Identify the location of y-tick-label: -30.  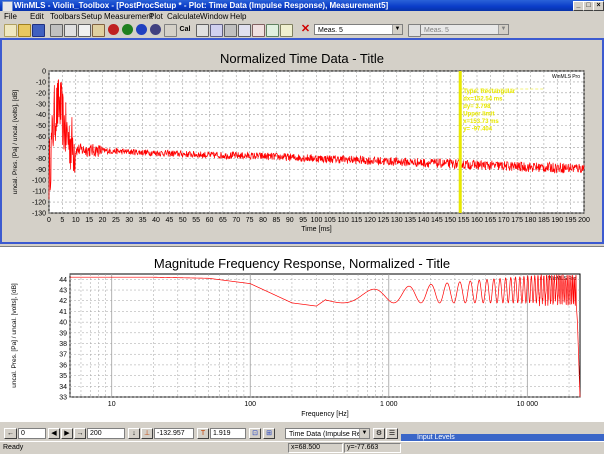
(41, 104).